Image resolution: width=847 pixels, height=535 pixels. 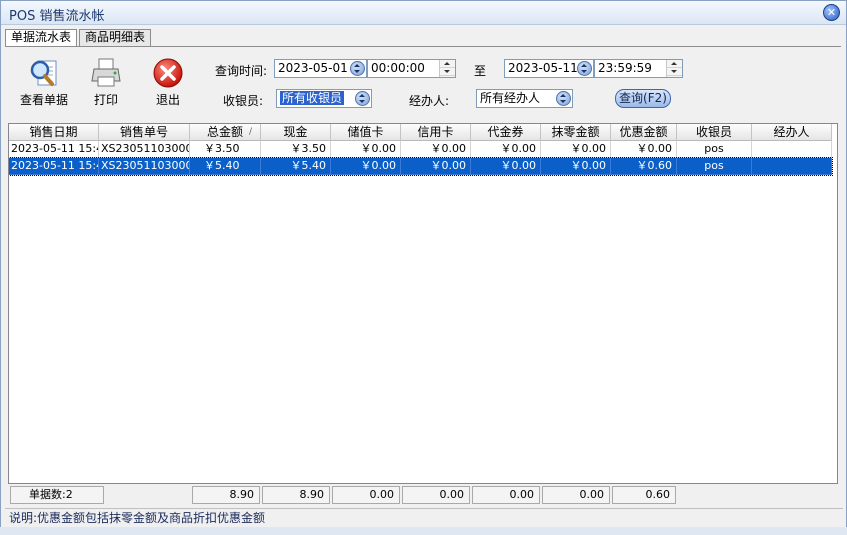 What do you see at coordinates (250, 132) in the screenshot?
I see `sort-indicator: /` at bounding box center [250, 132].